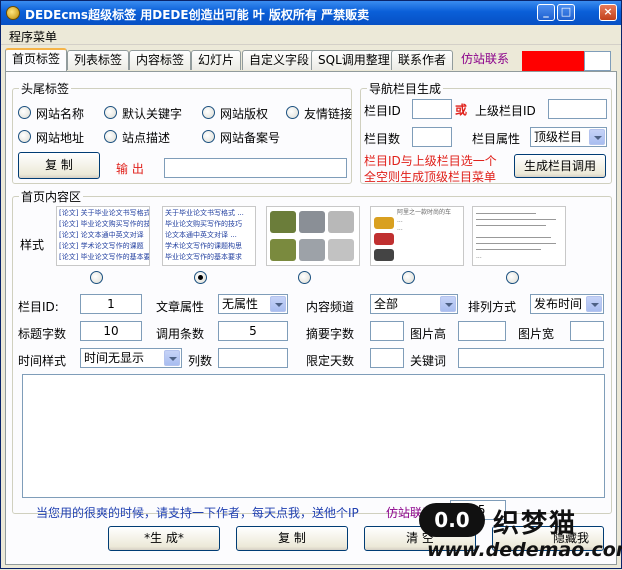  I want to click on col-id-input: 1, so click(111, 304).